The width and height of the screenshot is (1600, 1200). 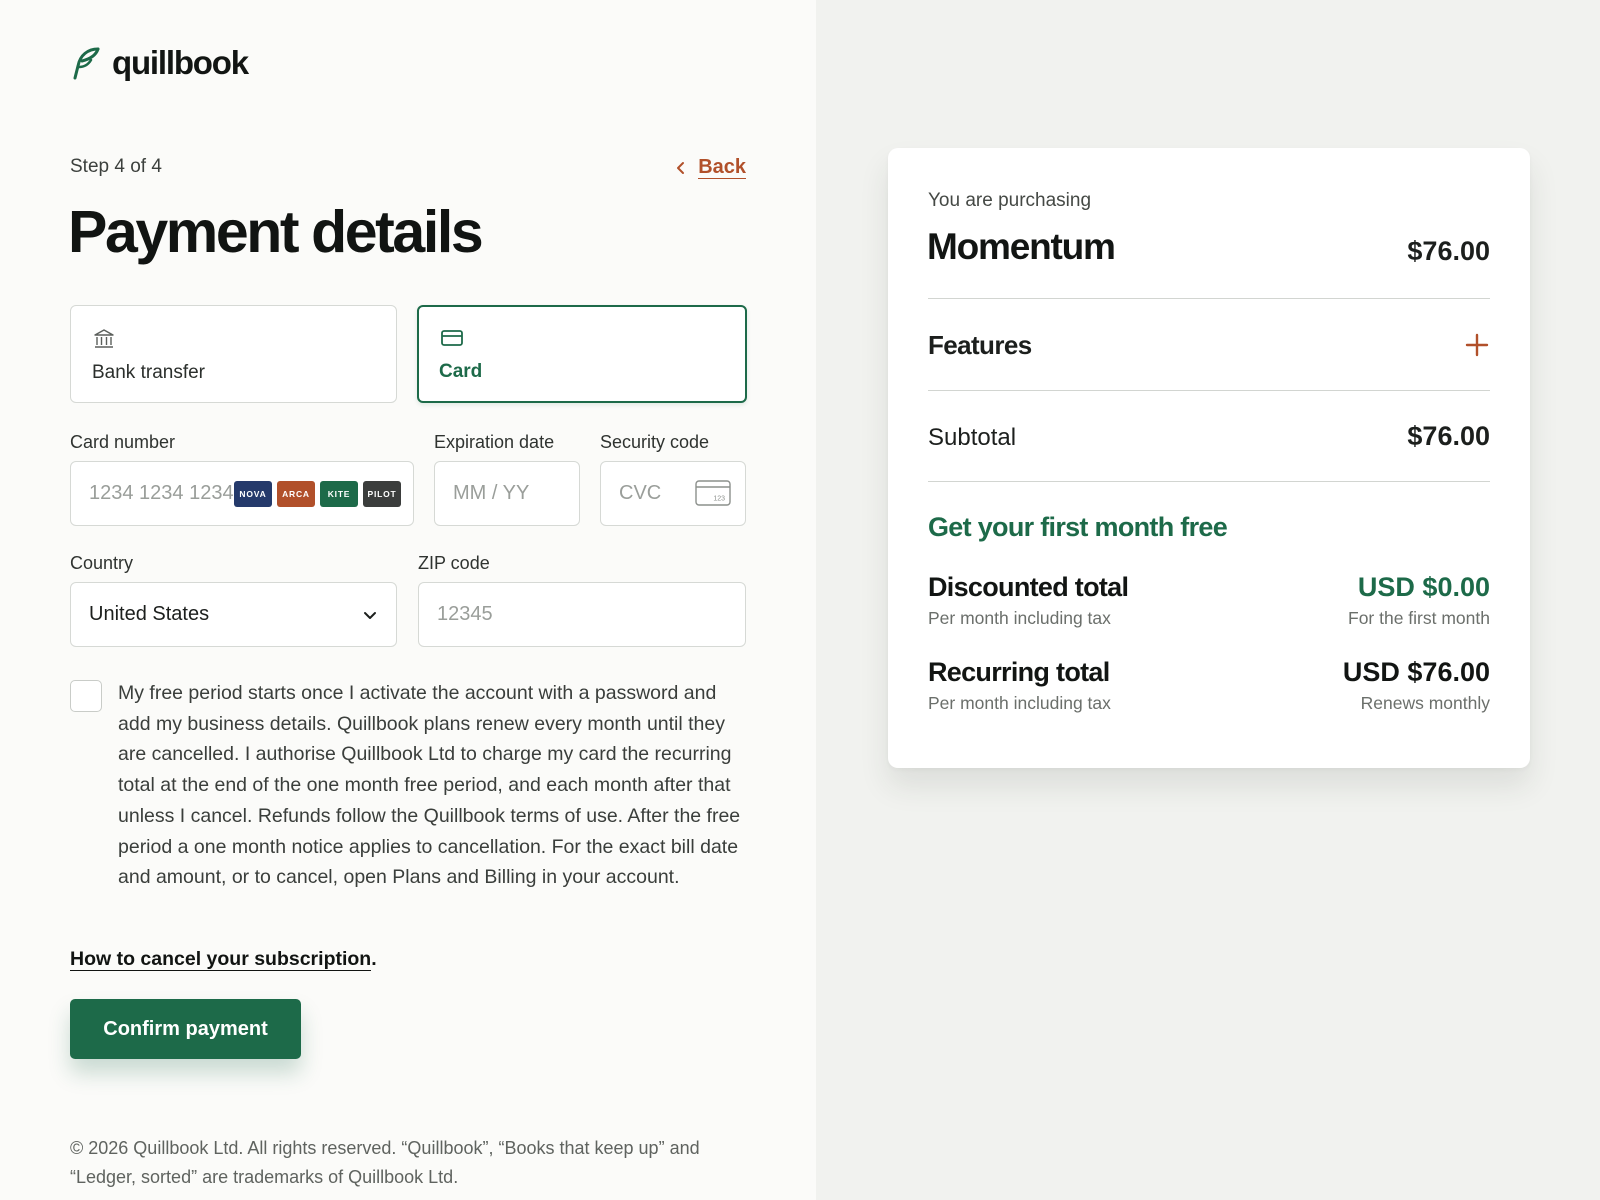 I want to click on zip-code-input, so click(x=582, y=614).